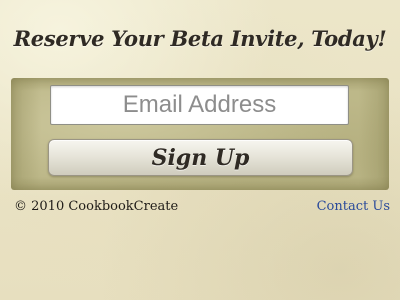 The width and height of the screenshot is (400, 300). What do you see at coordinates (200, 38) in the screenshot?
I see `page-headline: Reserve Your Beta Invite, Today!` at bounding box center [200, 38].